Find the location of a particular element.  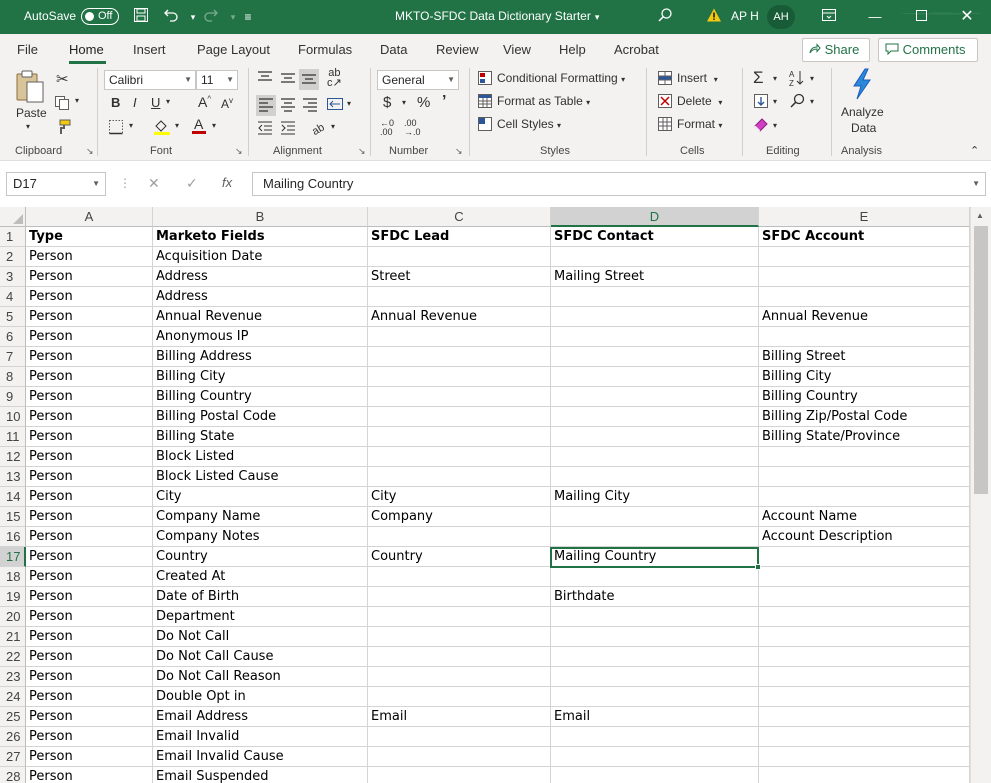

maximize-icon is located at coordinates (921, 17).